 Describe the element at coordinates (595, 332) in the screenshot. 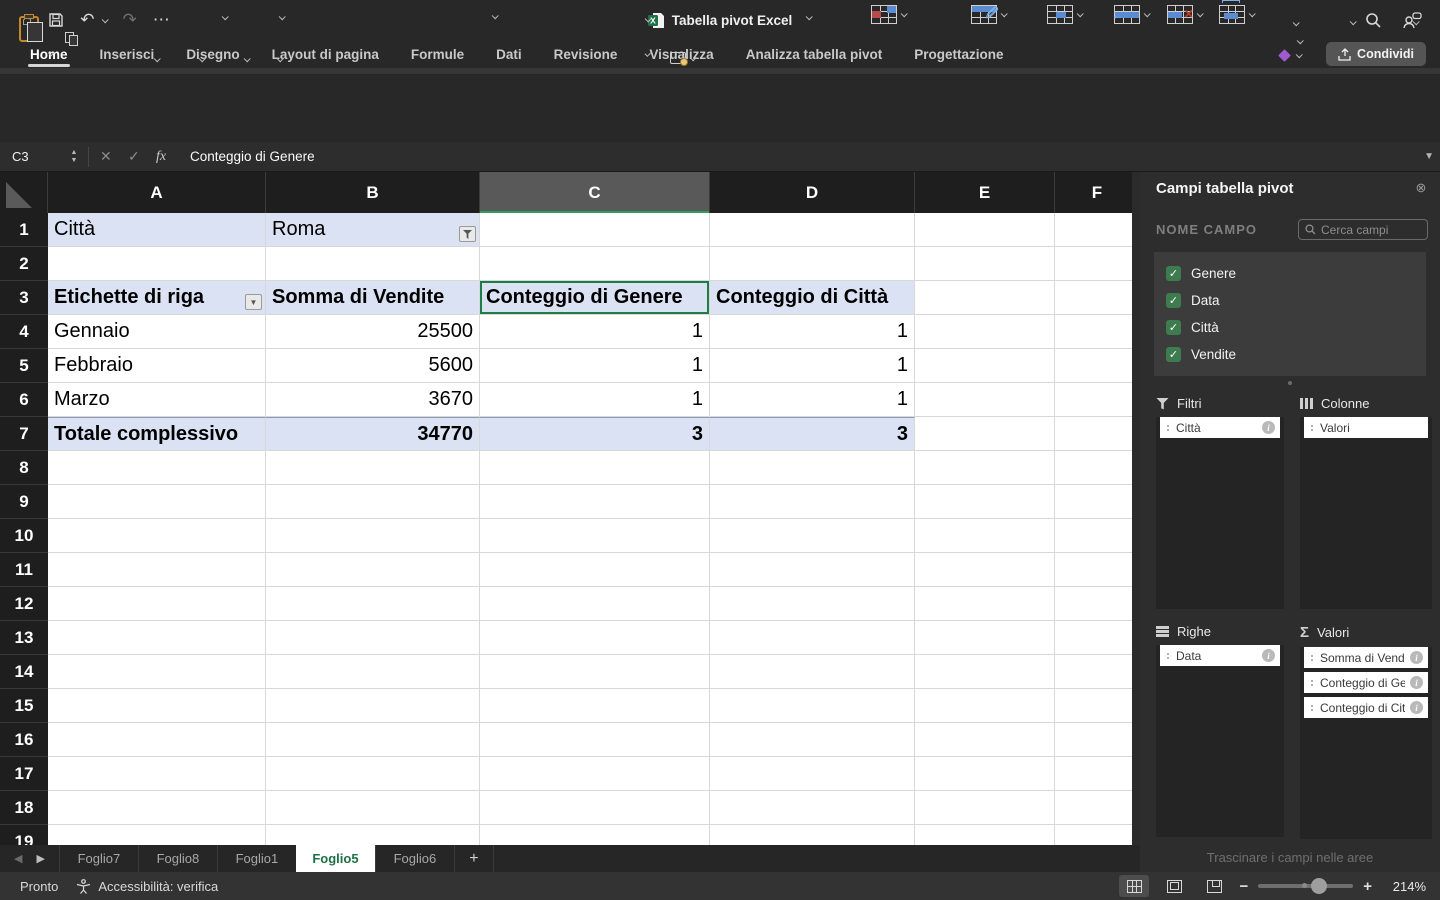

I see `cell-C4: 1` at that location.